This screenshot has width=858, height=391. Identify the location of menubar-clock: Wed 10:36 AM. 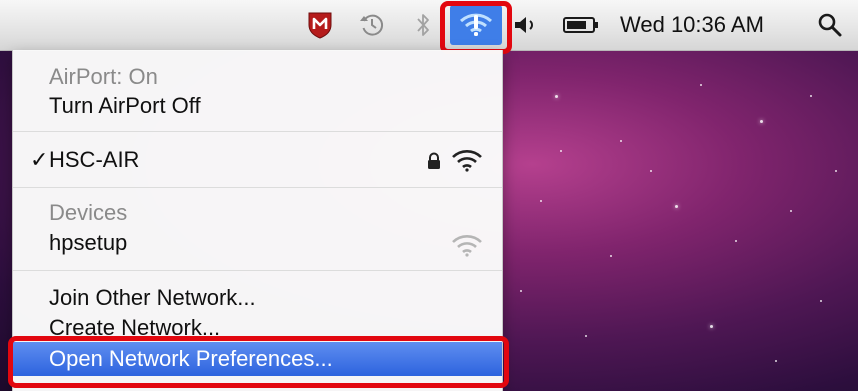
(692, 25).